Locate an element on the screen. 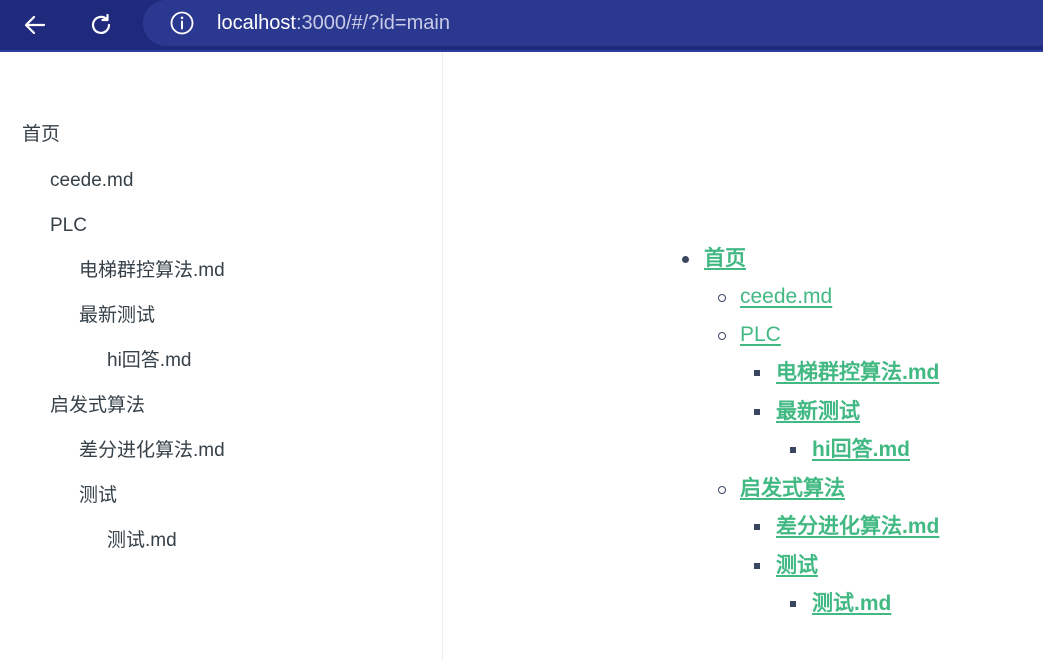  reload-button is located at coordinates (101, 25).